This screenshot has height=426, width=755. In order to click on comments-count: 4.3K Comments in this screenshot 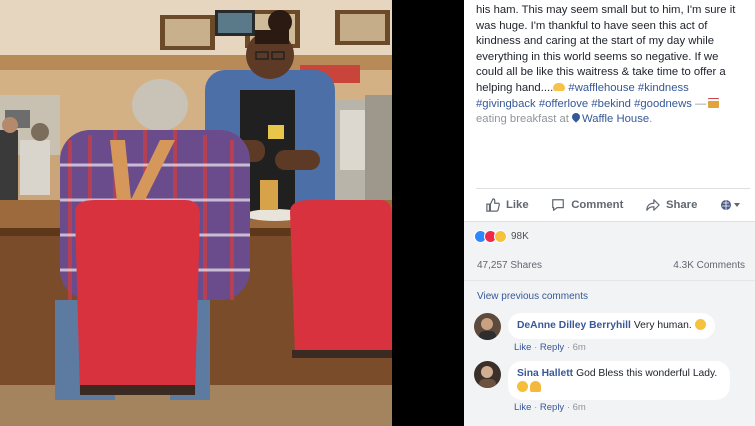, I will do `click(709, 265)`.